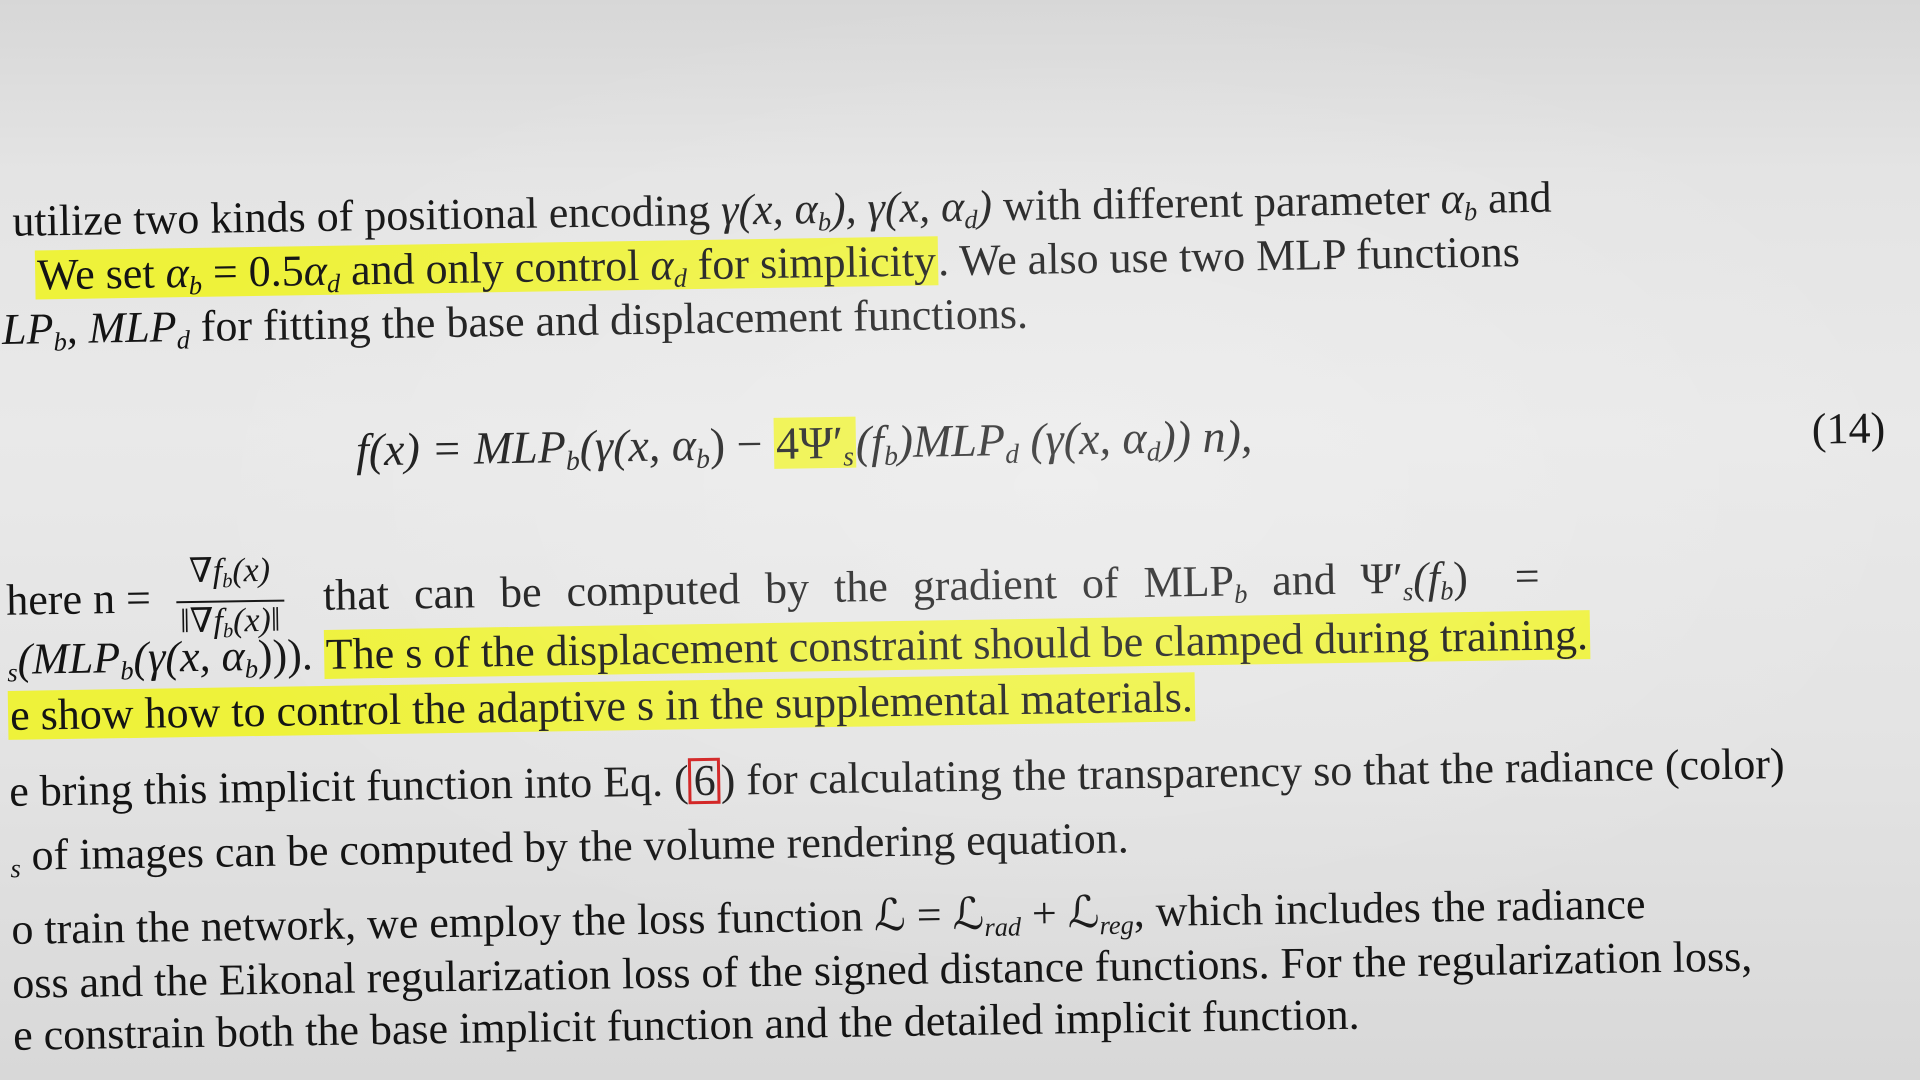 The height and width of the screenshot is (1080, 1920). Describe the element at coordinates (1459, 200) in the screenshot. I see `math-alpha-b: αb` at that location.